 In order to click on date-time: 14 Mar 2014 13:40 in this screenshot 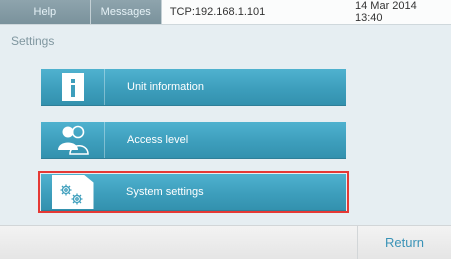, I will do `click(386, 12)`.